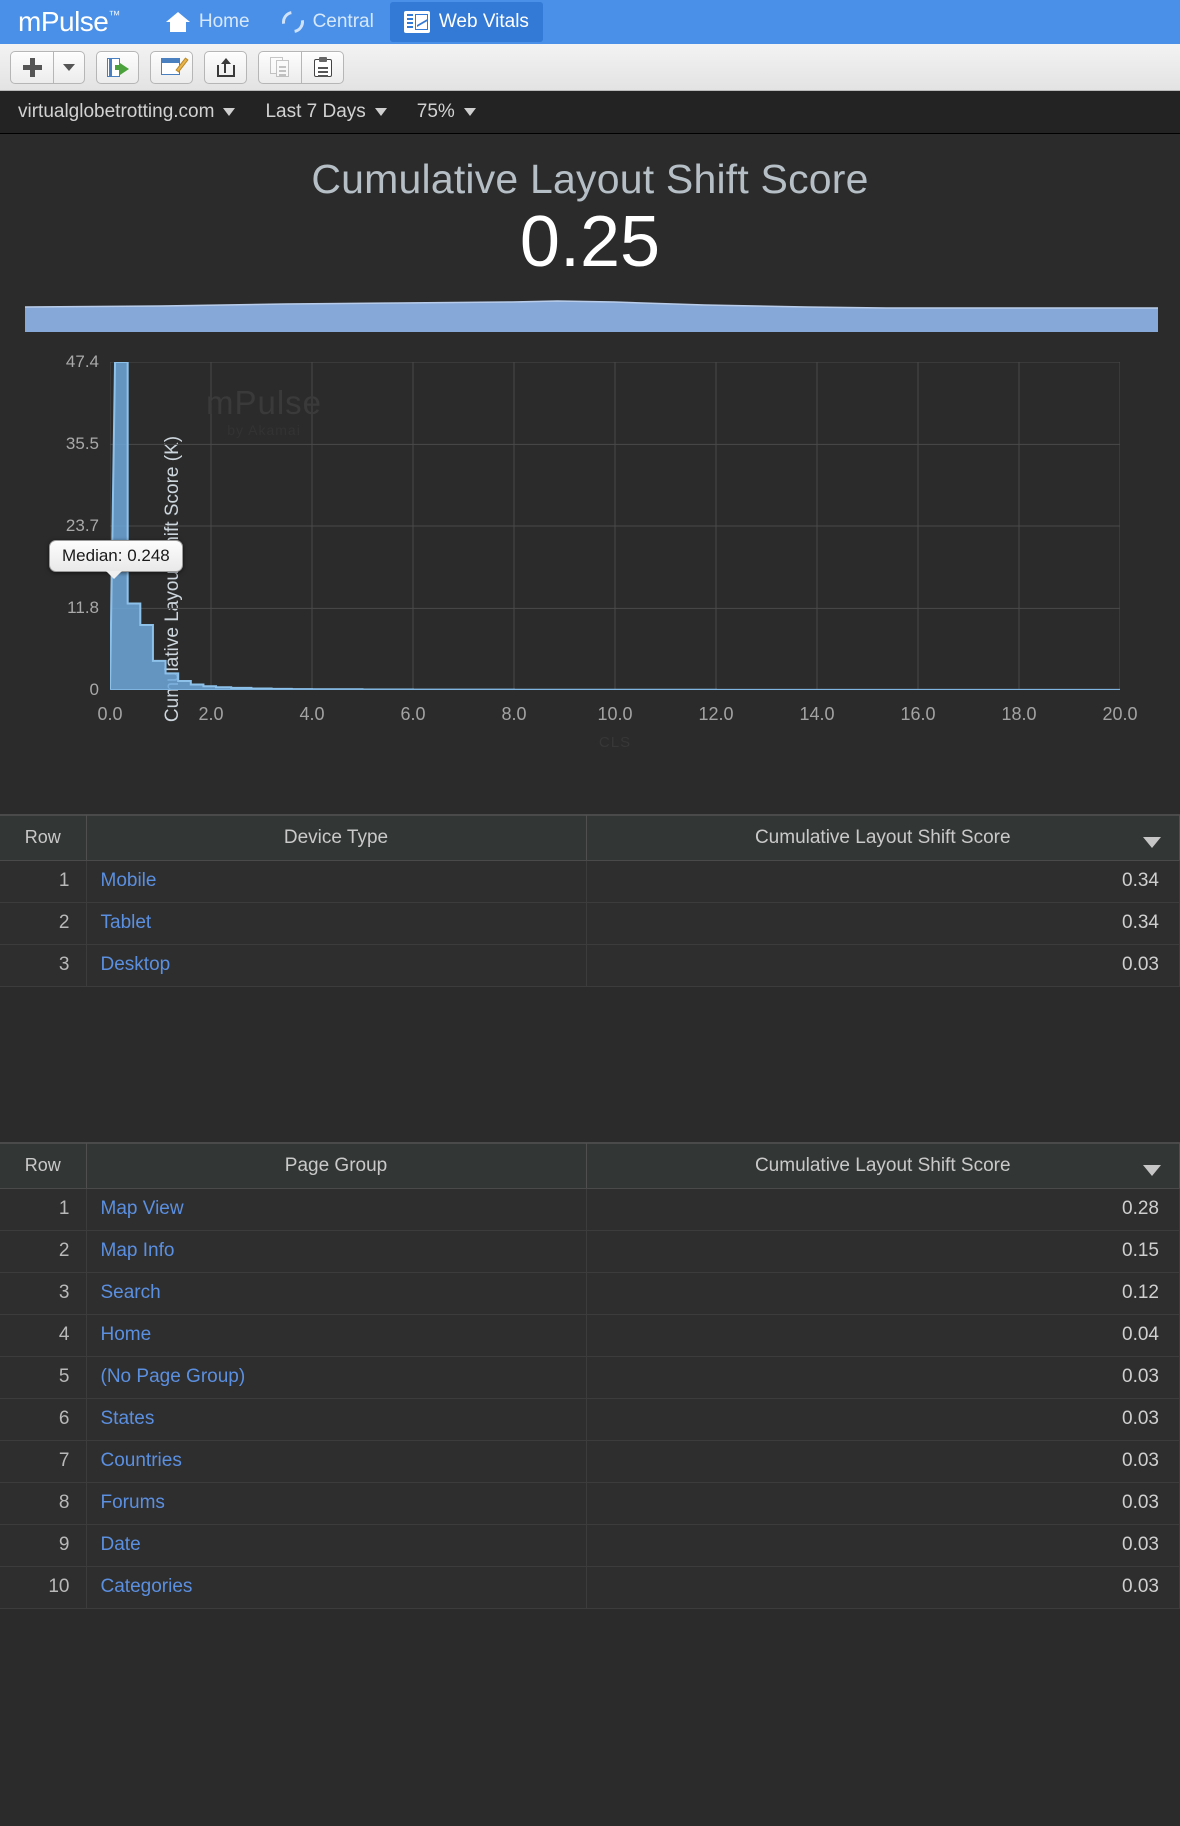  I want to click on row-index: 6, so click(43, 1419).